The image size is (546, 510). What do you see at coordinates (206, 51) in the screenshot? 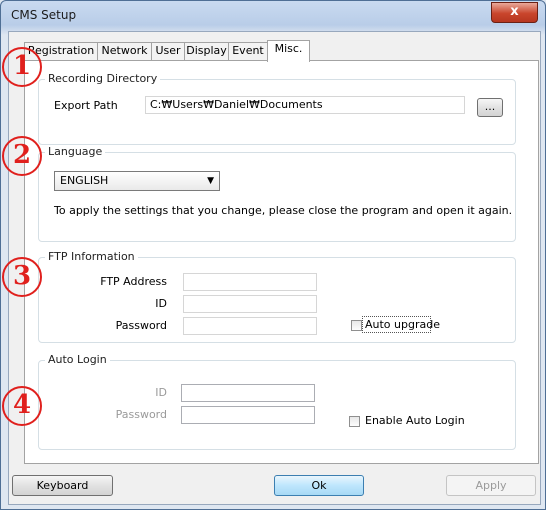
I see `tab-display: Display` at bounding box center [206, 51].